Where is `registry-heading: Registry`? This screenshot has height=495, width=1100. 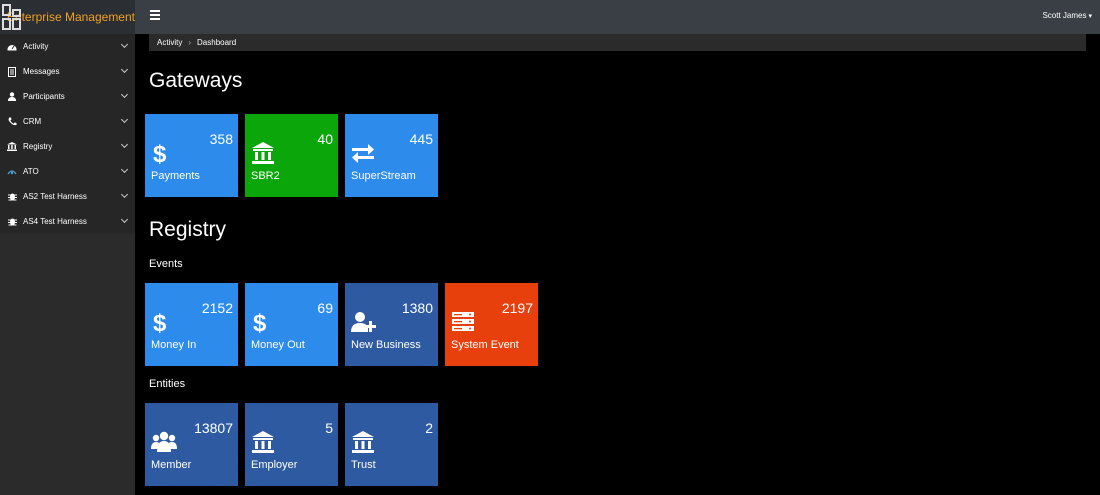 registry-heading: Registry is located at coordinates (188, 229).